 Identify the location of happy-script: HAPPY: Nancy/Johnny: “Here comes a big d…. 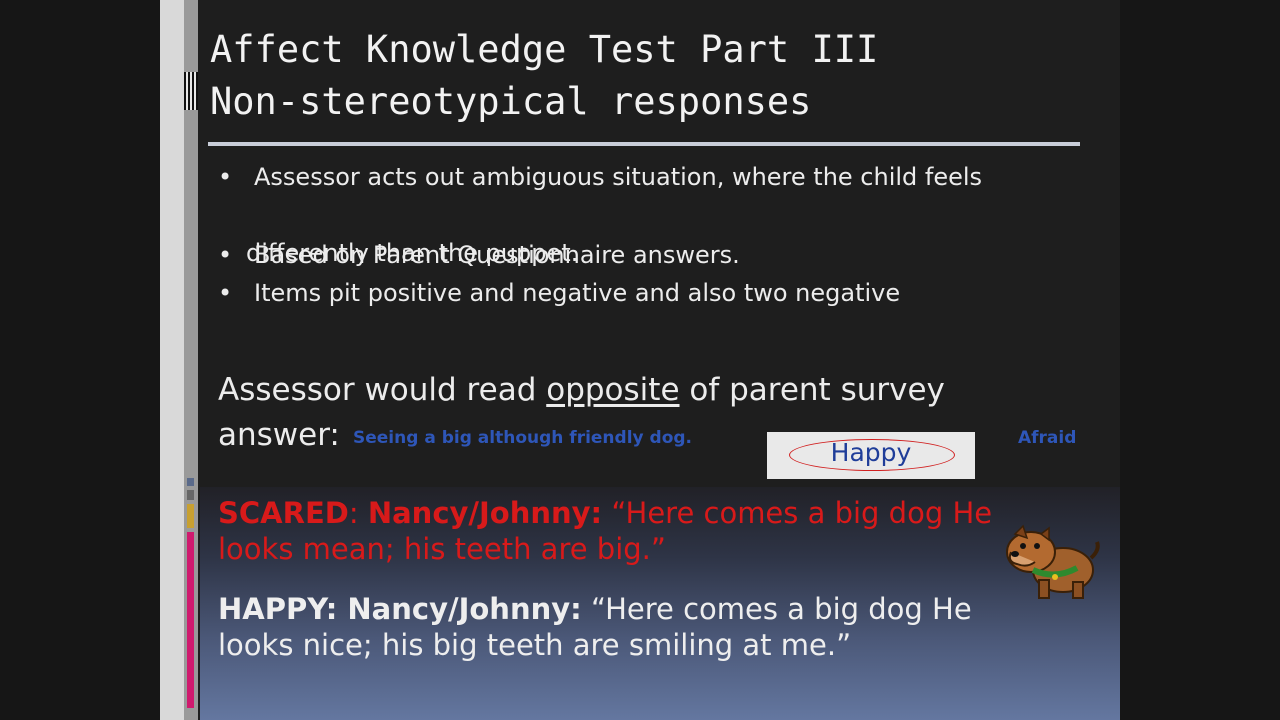
(618, 627).